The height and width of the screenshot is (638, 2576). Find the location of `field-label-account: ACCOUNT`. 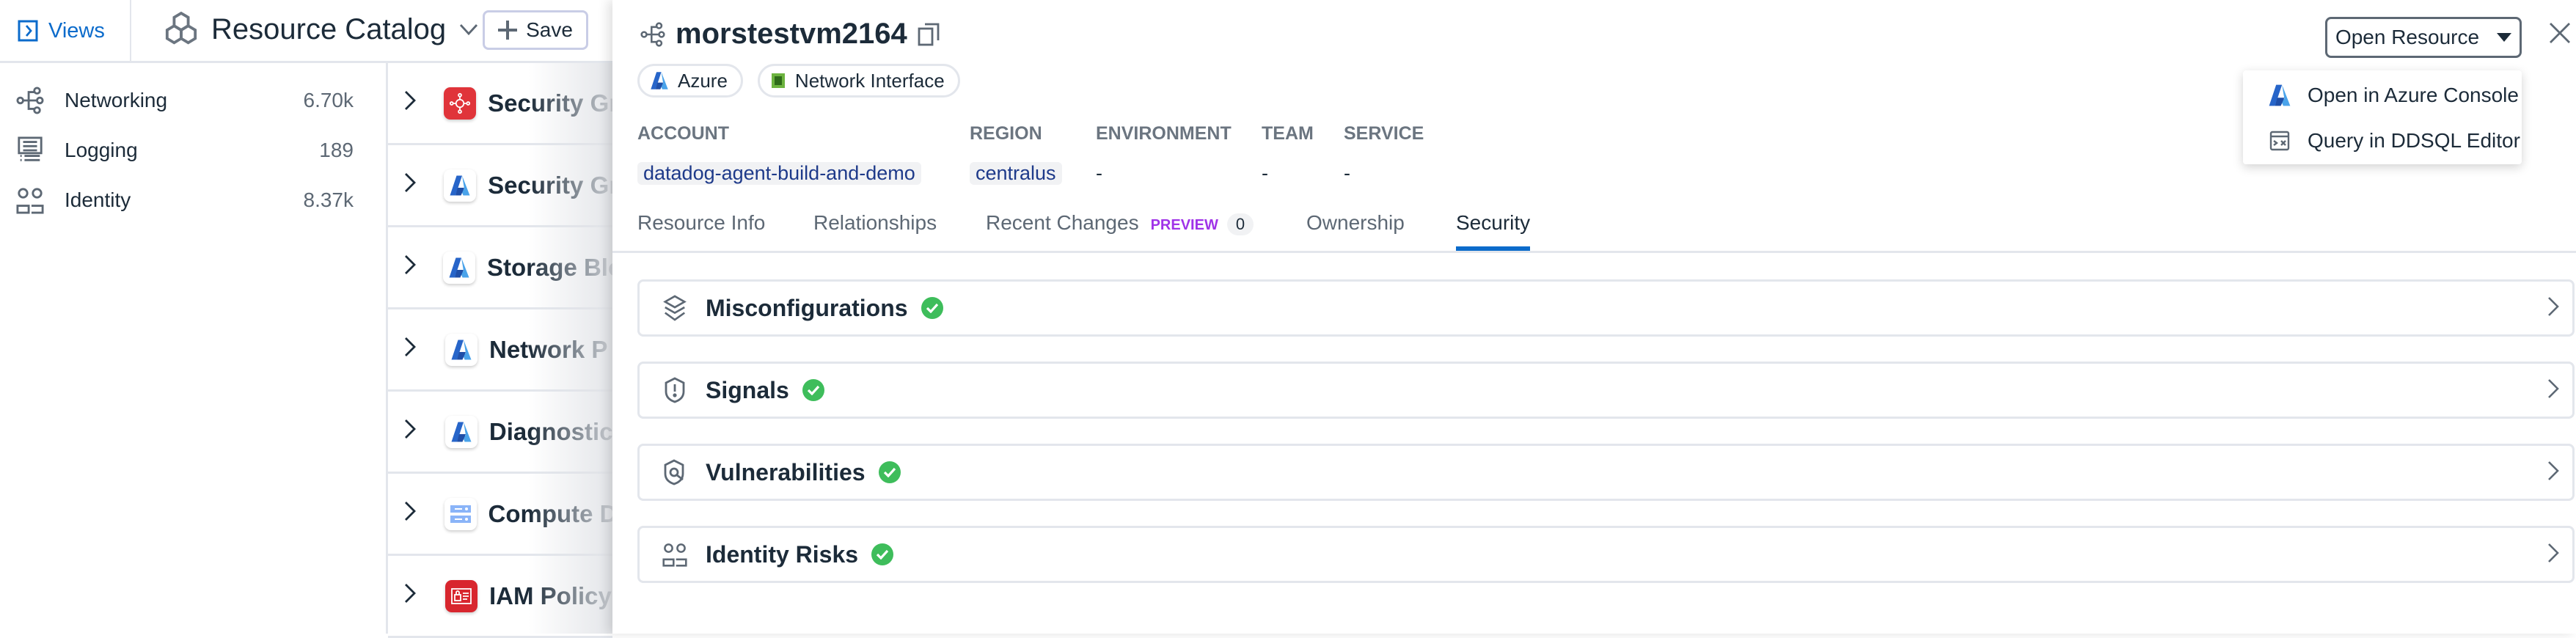

field-label-account: ACCOUNT is located at coordinates (683, 133).